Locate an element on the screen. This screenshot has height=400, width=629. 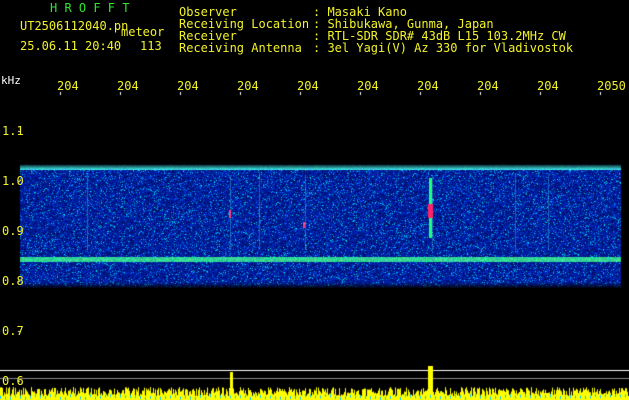
app-title: H R O F F T is located at coordinates (90, 8).